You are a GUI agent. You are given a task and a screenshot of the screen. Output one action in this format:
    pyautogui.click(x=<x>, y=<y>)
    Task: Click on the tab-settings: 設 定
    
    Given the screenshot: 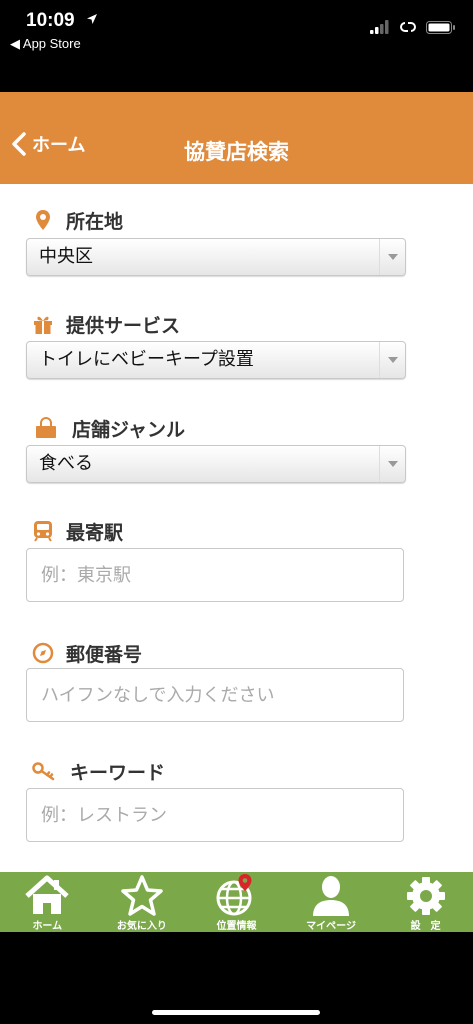 What is the action you would take?
    pyautogui.click(x=425, y=902)
    